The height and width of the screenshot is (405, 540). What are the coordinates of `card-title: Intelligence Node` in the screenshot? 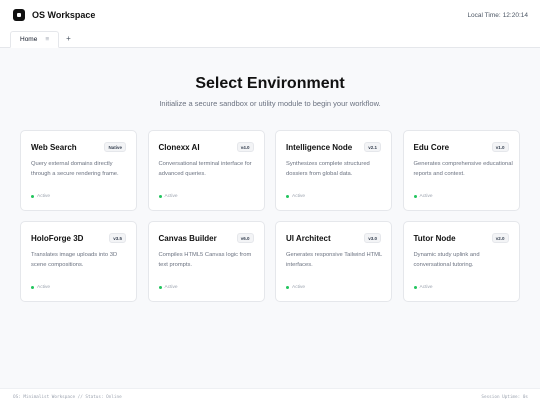 It's located at (319, 147).